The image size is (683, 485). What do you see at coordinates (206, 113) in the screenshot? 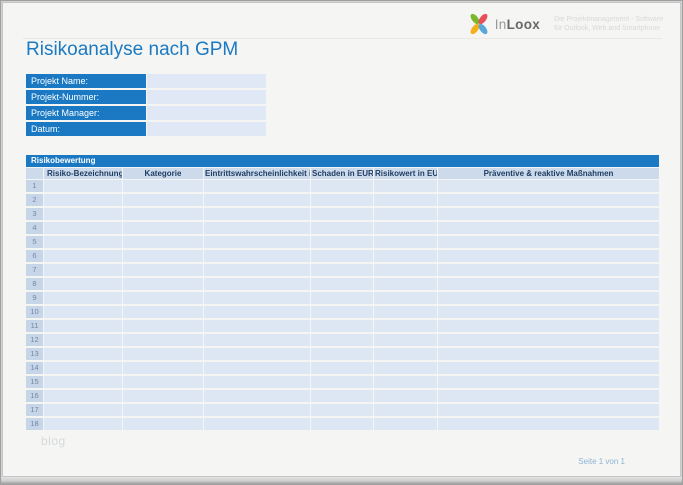
I see `project-manager-input` at bounding box center [206, 113].